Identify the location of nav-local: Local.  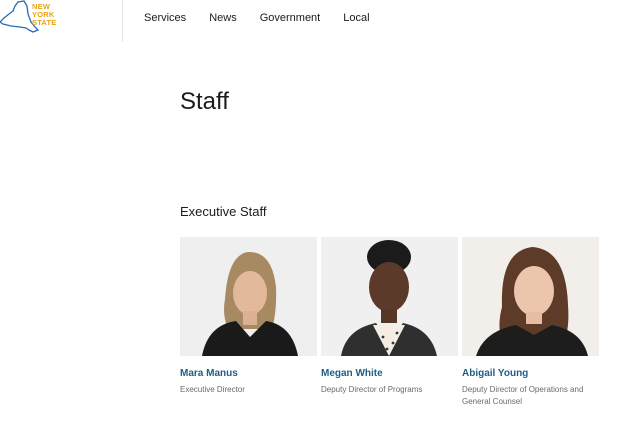
(356, 18).